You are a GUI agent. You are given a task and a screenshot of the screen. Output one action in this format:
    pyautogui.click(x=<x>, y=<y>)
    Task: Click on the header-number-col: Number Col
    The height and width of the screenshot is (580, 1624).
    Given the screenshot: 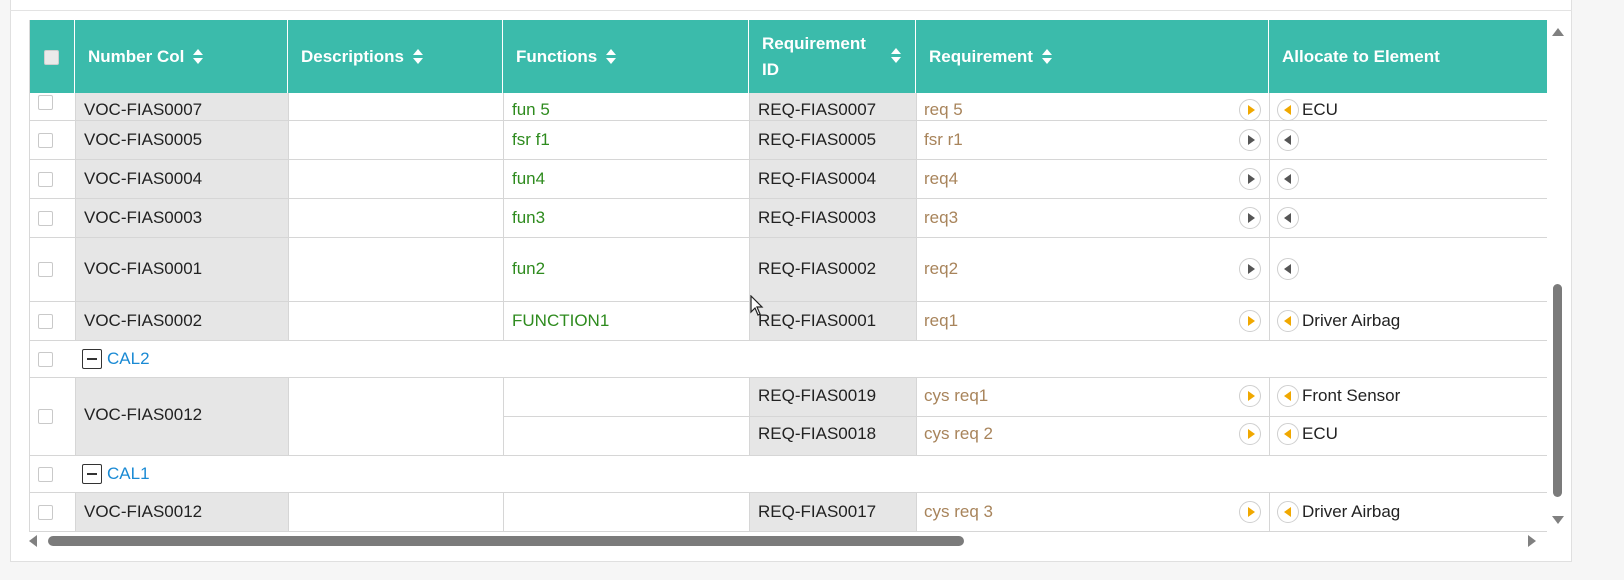 What is the action you would take?
    pyautogui.click(x=181, y=56)
    